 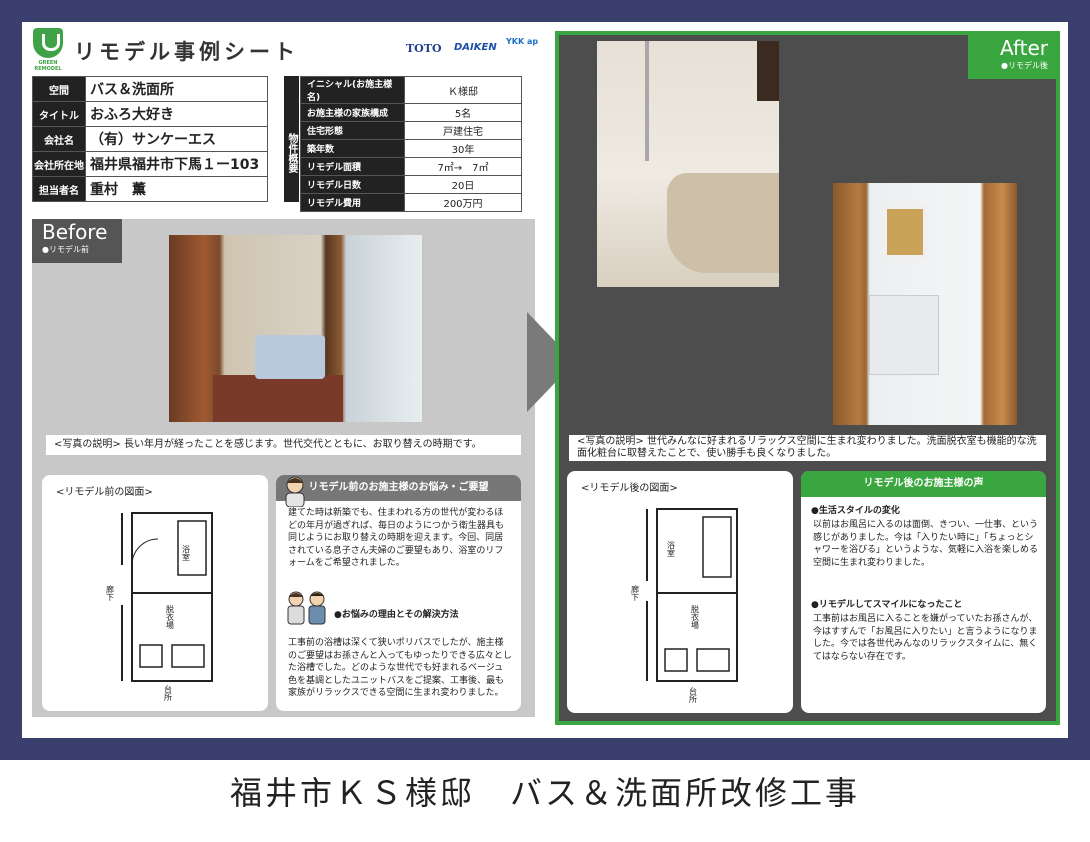 I want to click on before-tag-title: Before, so click(x=75, y=232).